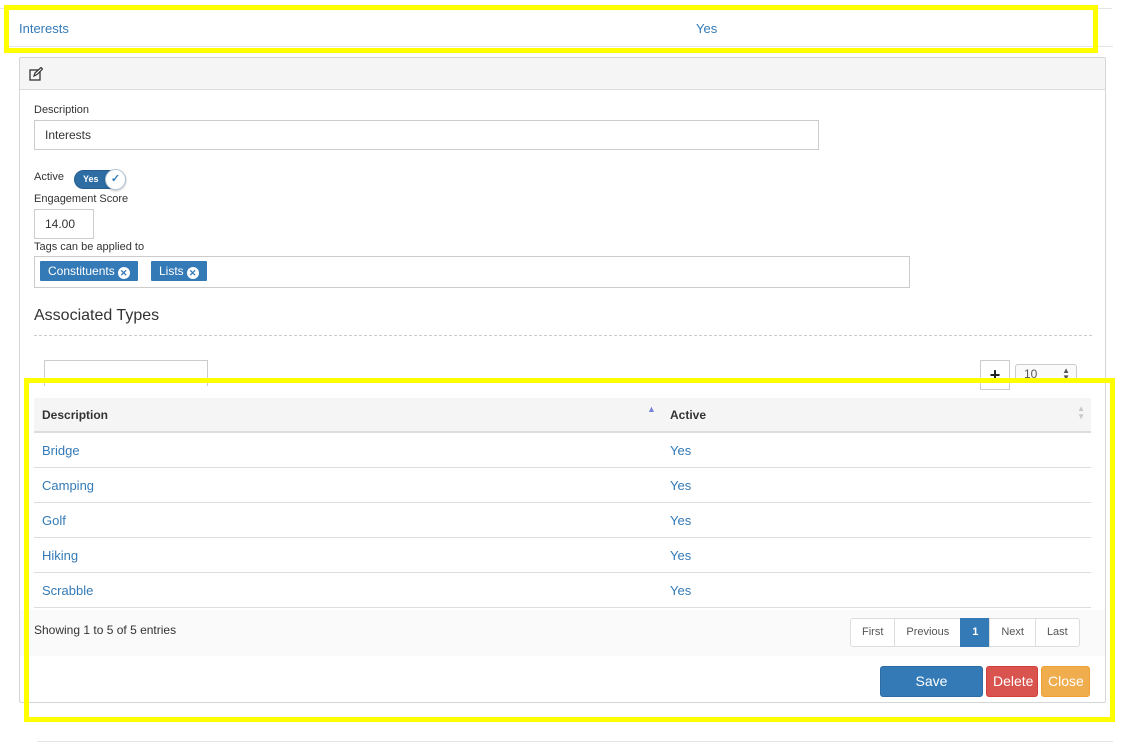 This screenshot has width=1128, height=749. Describe the element at coordinates (562, 555) in the screenshot. I see `table-row: Hiking Yes` at that location.